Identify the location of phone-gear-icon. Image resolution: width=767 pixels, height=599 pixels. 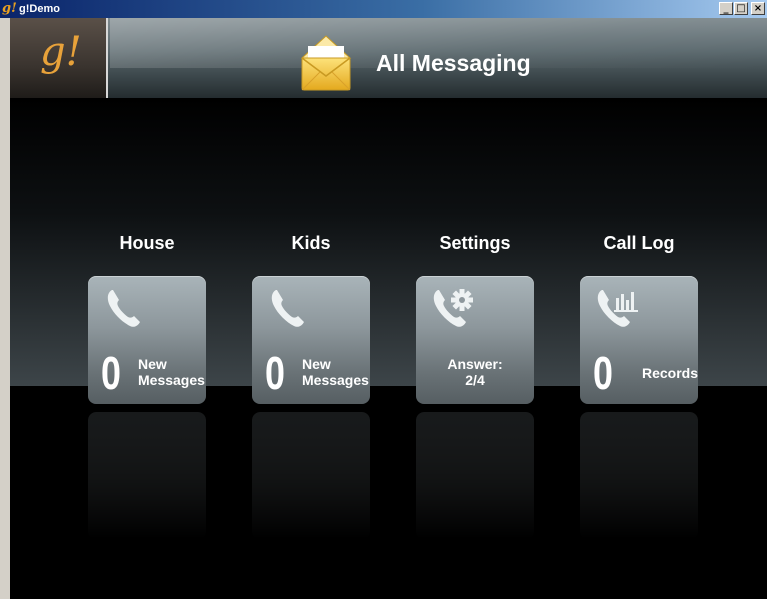
(453, 308).